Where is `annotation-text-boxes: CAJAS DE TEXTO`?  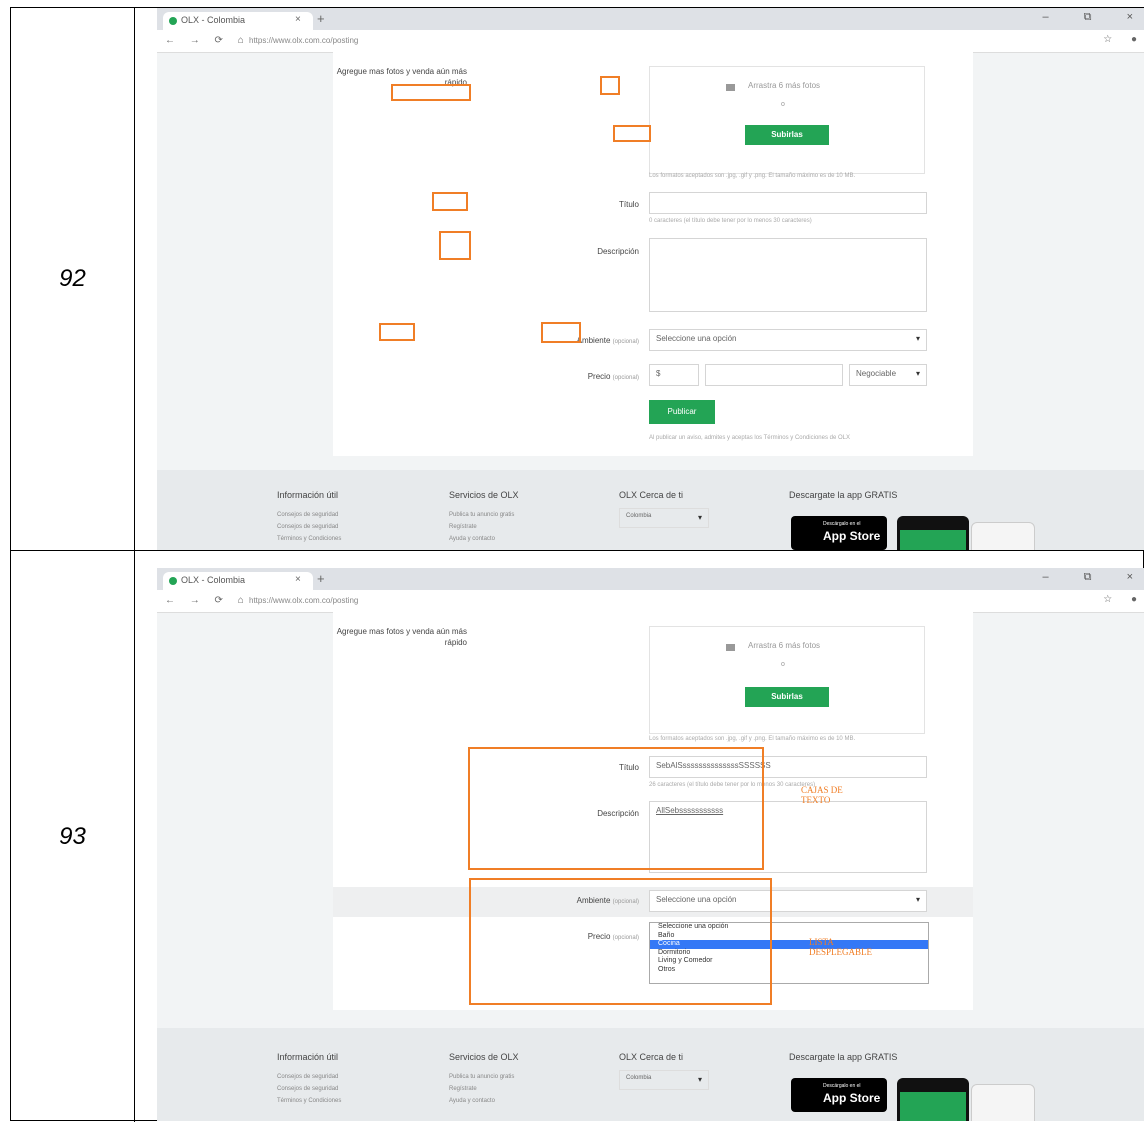
annotation-text-boxes: CAJAS DE TEXTO is located at coordinates (822, 795).